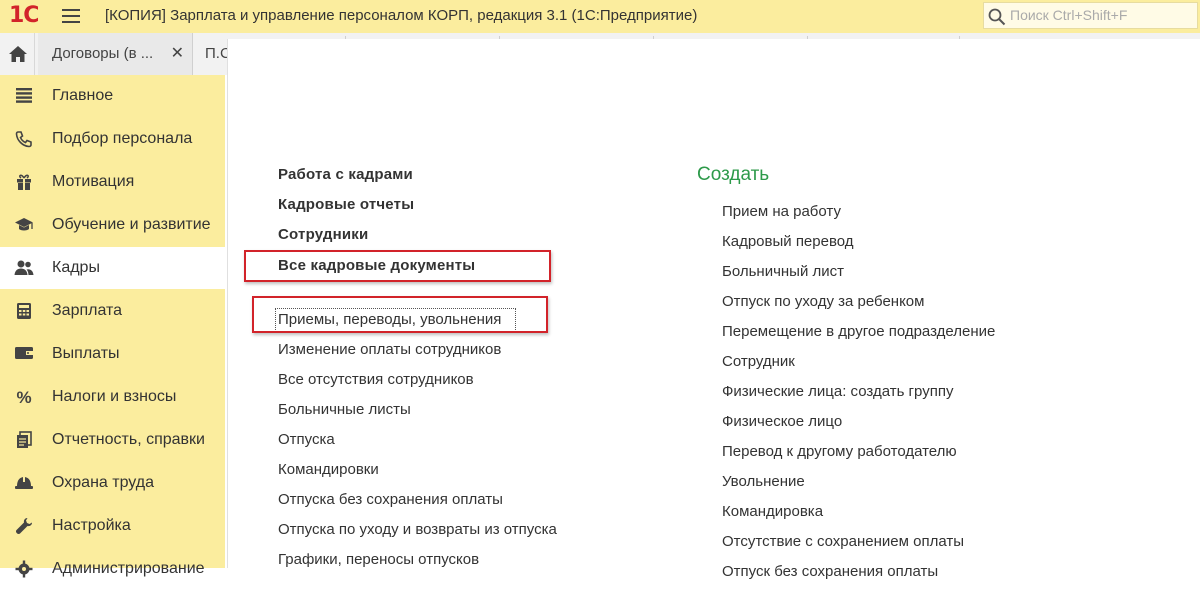 The height and width of the screenshot is (590, 1200). I want to click on tab-contracts: Договоры (в ... ✕, so click(115, 54).